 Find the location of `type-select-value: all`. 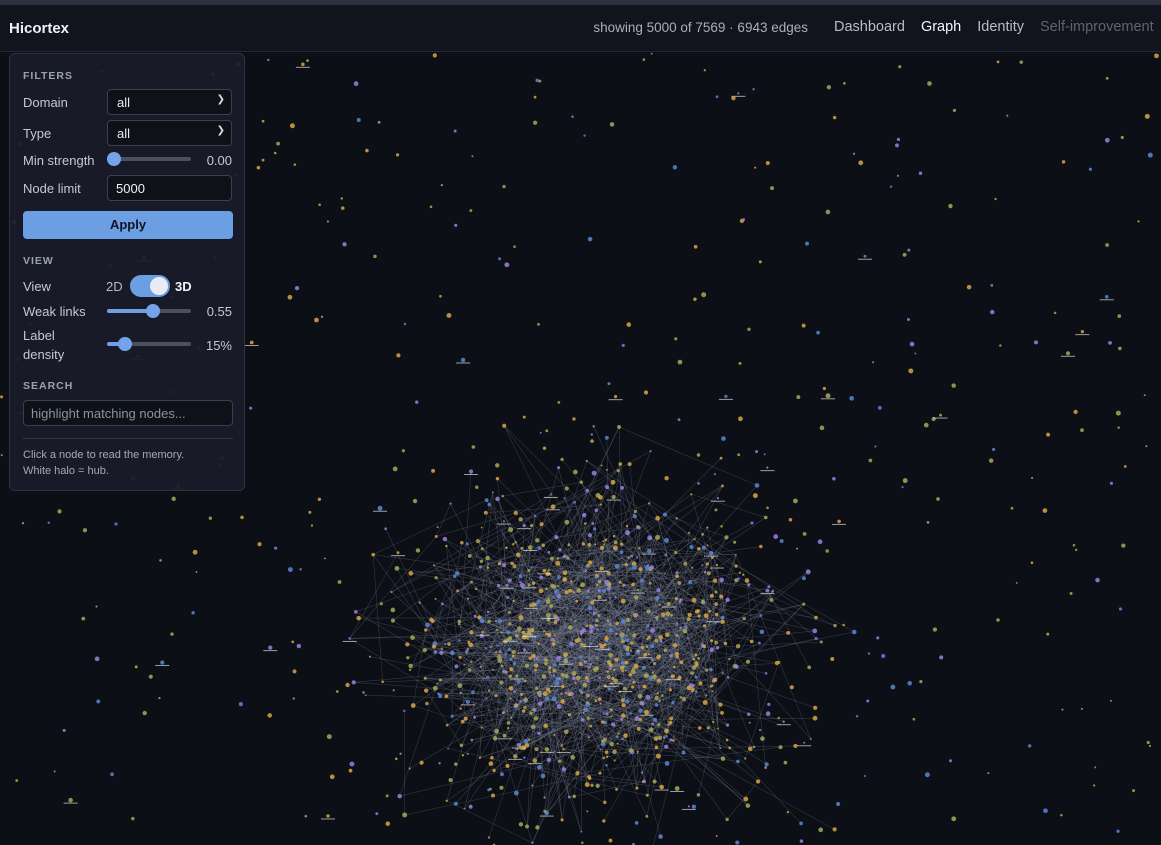

type-select-value: all is located at coordinates (124, 133).